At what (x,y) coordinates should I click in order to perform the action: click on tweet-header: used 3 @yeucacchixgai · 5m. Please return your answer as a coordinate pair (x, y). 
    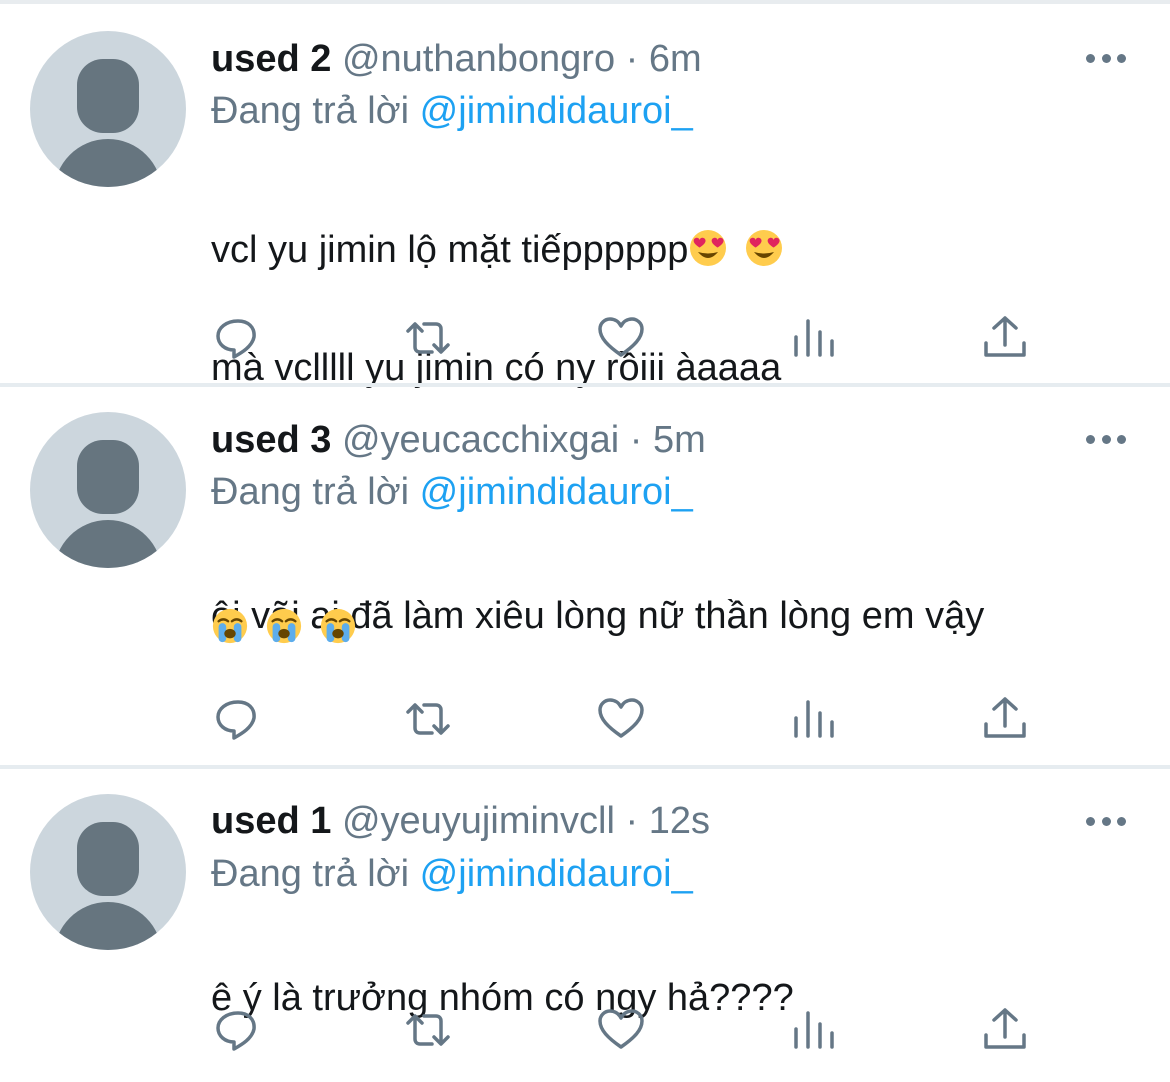
    Looking at the image, I should click on (458, 440).